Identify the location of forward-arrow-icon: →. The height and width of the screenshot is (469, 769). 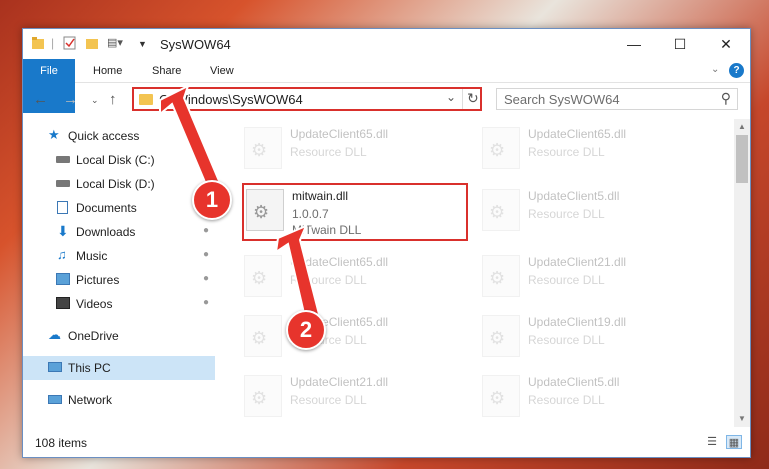
(70, 99).